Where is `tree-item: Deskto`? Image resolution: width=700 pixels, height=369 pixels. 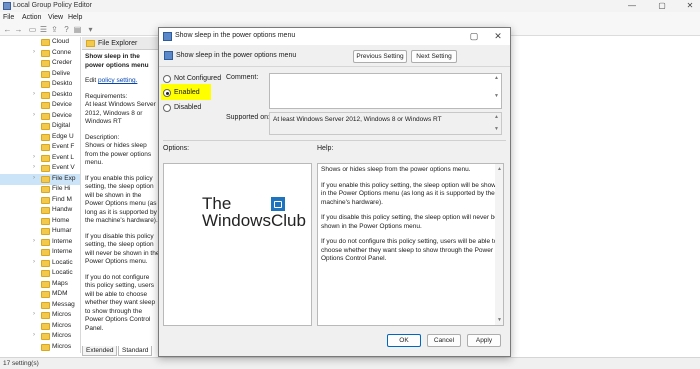
tree-item: Deskto is located at coordinates (40, 84).